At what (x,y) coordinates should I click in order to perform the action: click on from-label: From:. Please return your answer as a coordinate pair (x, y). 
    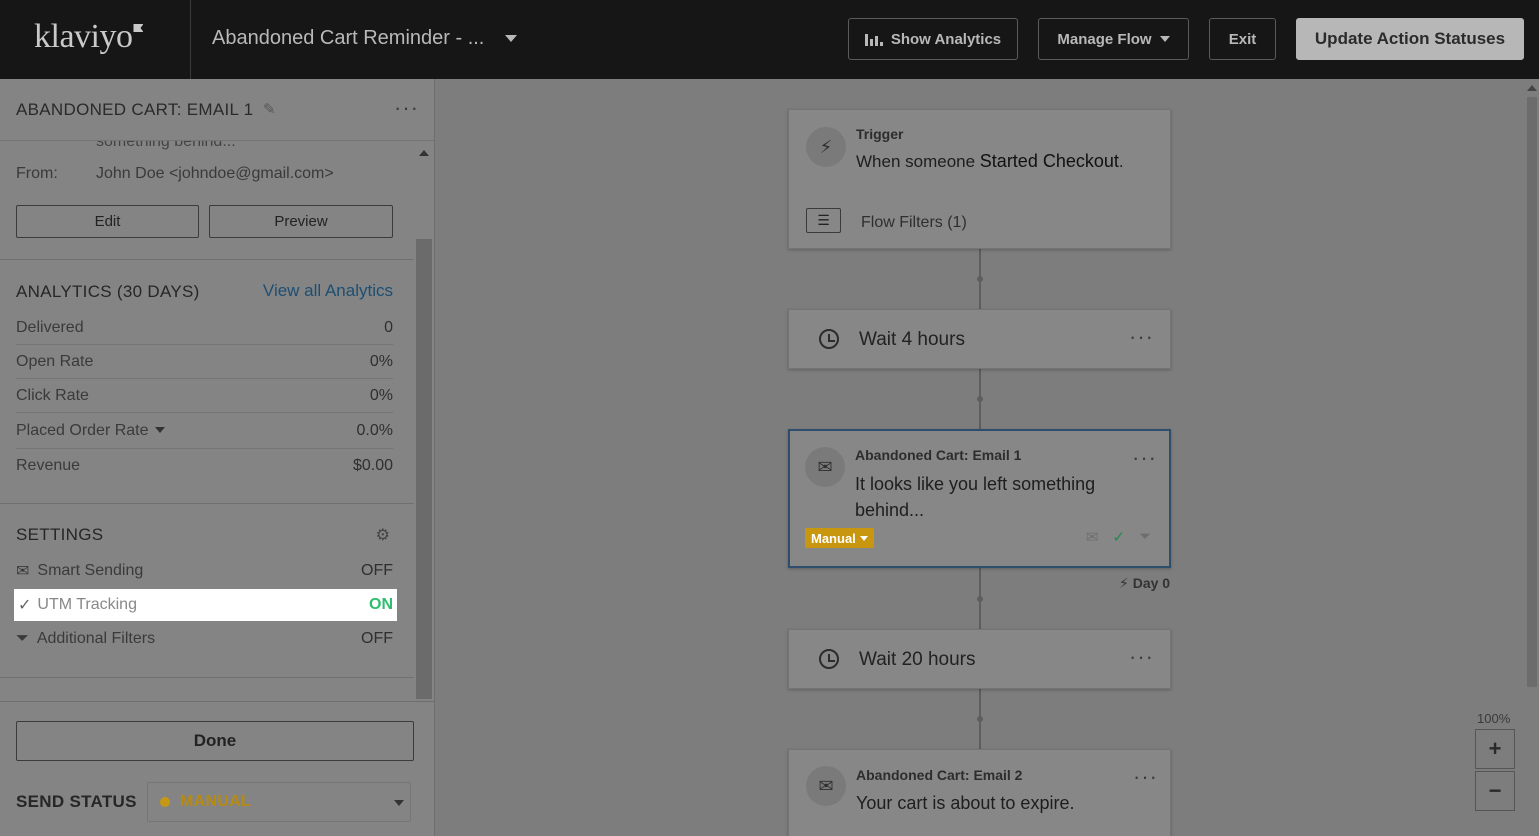
    Looking at the image, I should click on (37, 173).